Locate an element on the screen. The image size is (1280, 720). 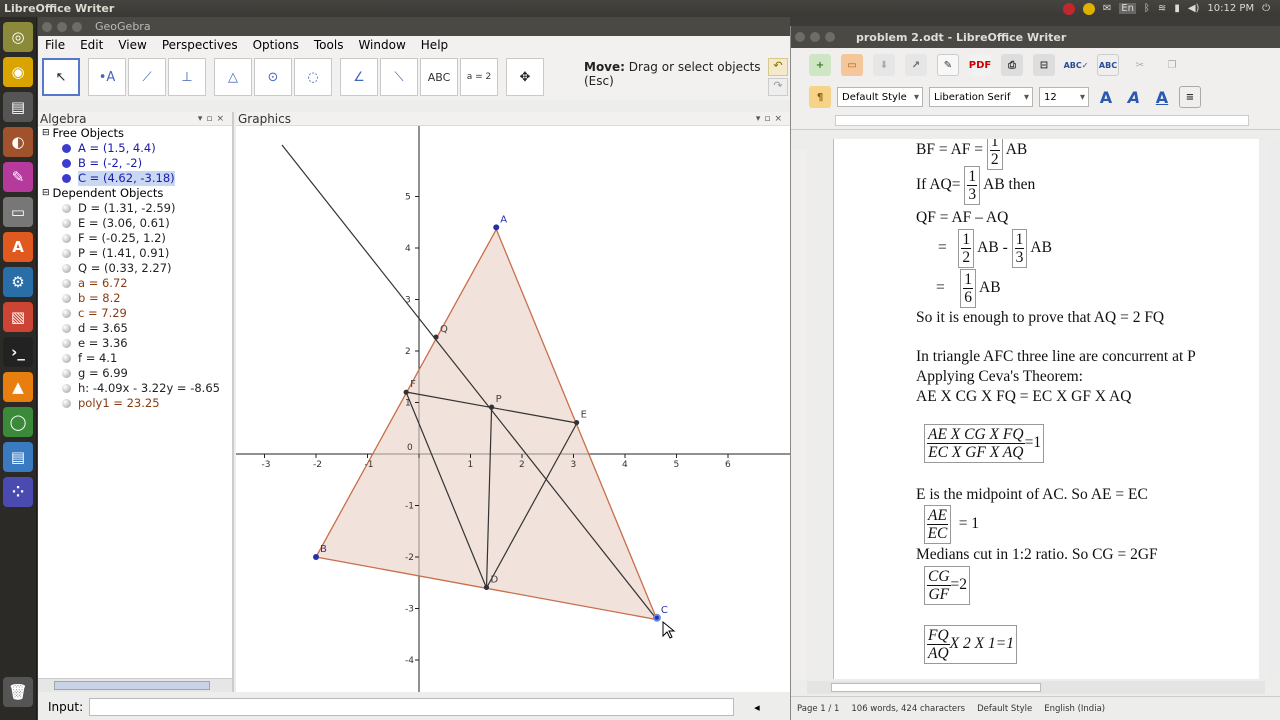
perpendicular-tool-icon: ⊥ is located at coordinates (187, 77).